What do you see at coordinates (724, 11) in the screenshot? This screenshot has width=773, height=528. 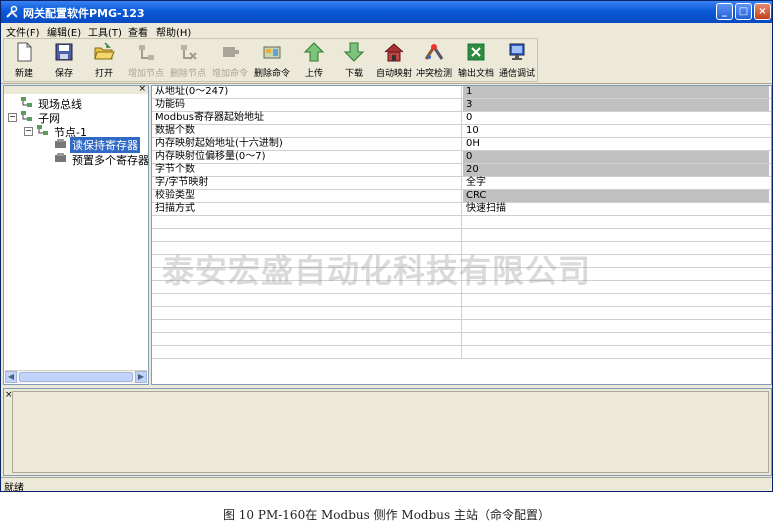 I see `minimize-button: _` at bounding box center [724, 11].